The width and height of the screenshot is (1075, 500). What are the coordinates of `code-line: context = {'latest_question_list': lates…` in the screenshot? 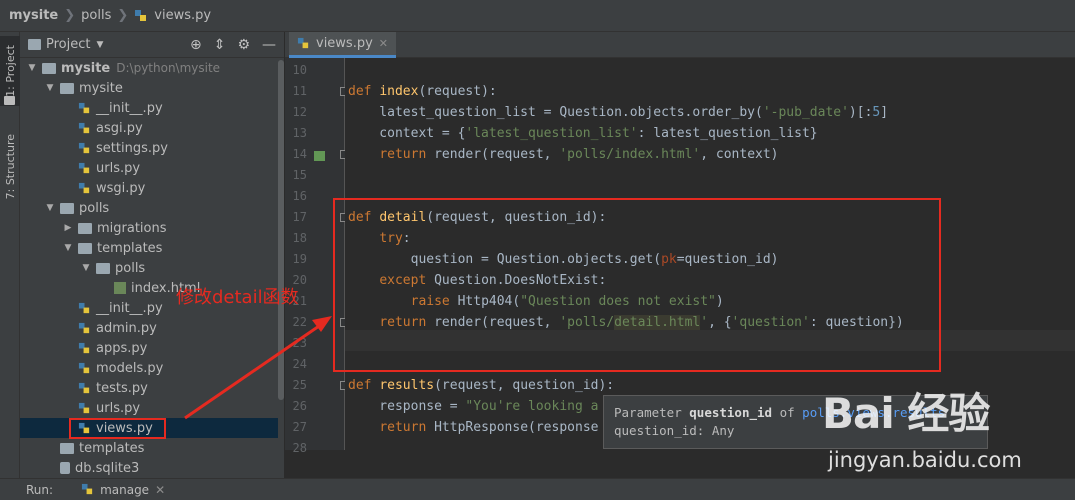 It's located at (583, 133).